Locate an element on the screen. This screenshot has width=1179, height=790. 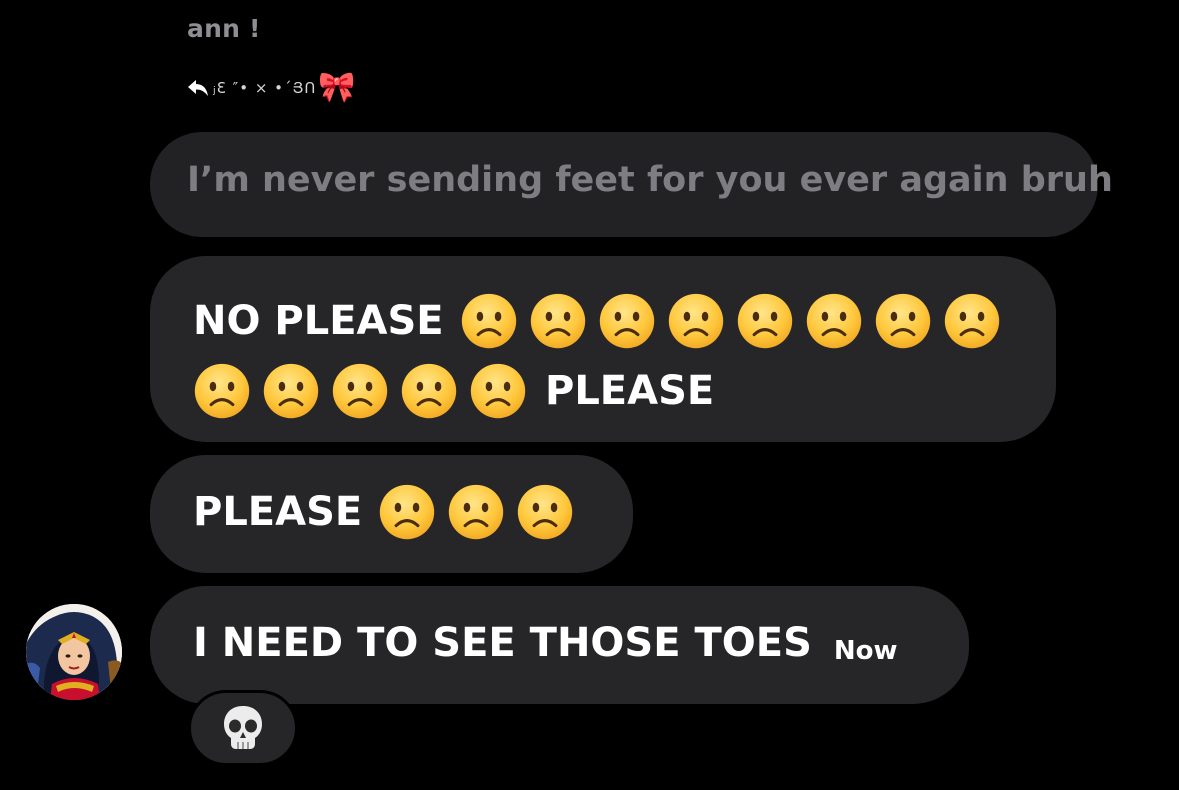
reaction-badge is located at coordinates (243, 728).